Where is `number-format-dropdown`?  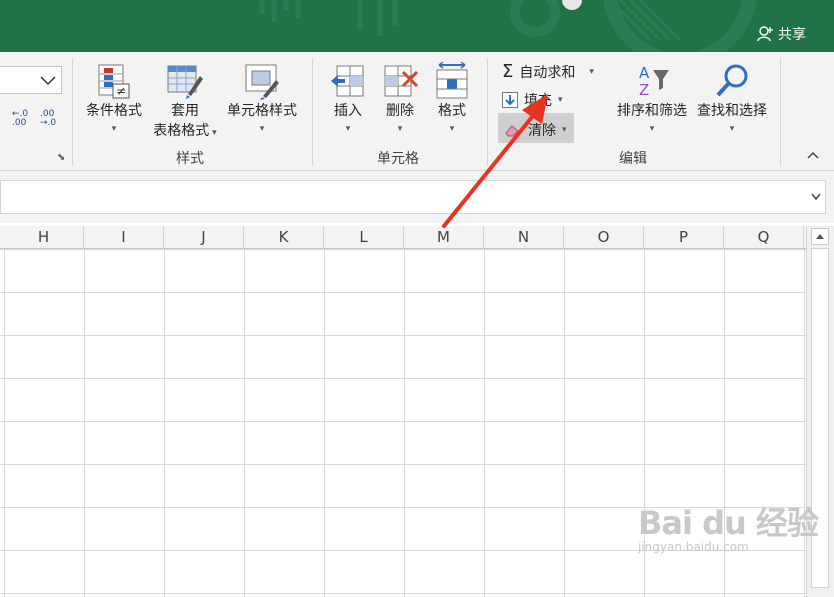 number-format-dropdown is located at coordinates (31, 80).